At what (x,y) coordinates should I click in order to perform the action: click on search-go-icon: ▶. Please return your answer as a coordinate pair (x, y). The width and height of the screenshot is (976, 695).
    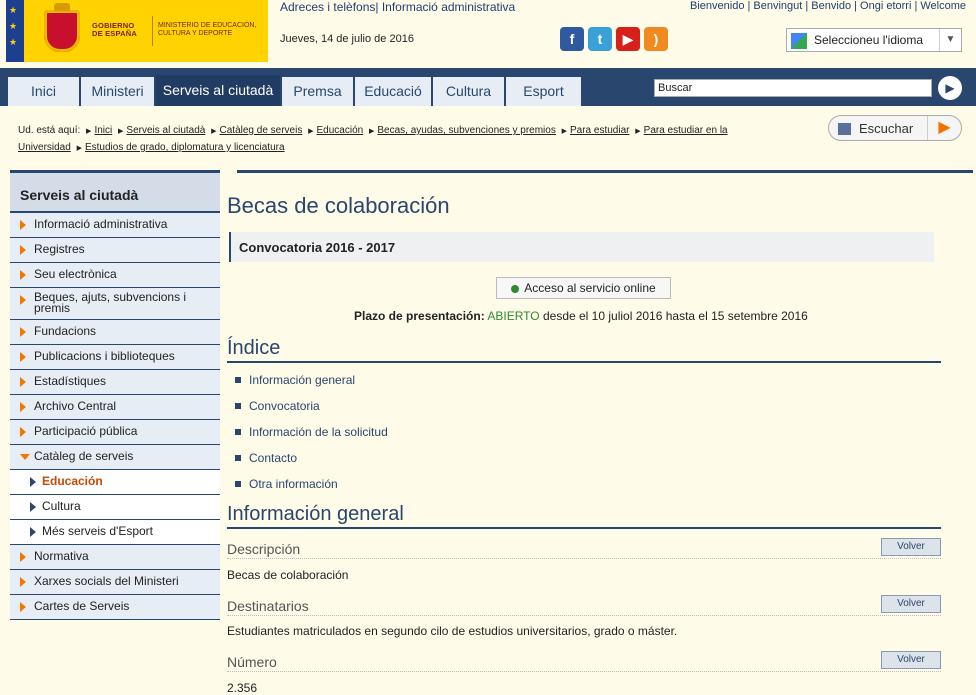
    Looking at the image, I should click on (950, 88).